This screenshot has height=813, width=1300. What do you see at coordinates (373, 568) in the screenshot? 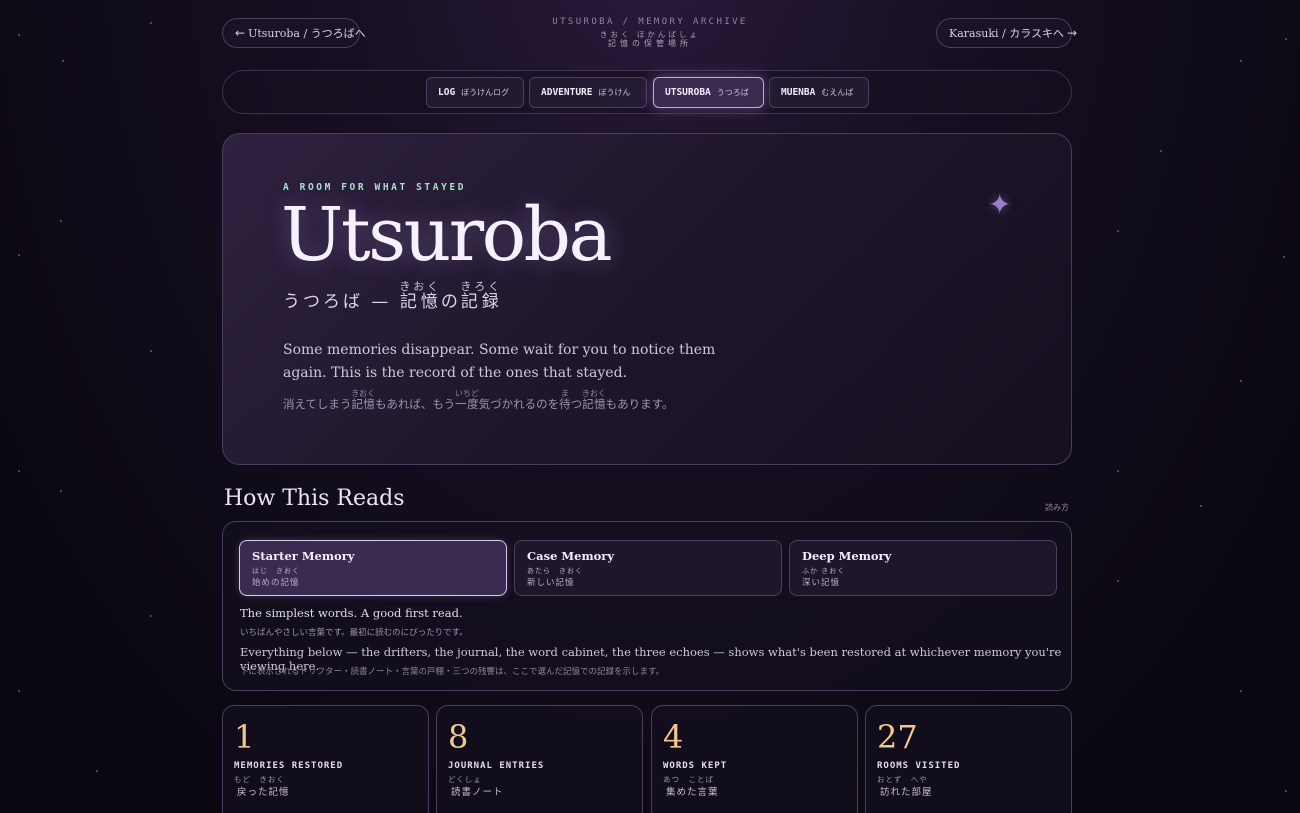
I see `mode-starter-memory: Starter Memory はじ きおく 始めの記憶` at bounding box center [373, 568].